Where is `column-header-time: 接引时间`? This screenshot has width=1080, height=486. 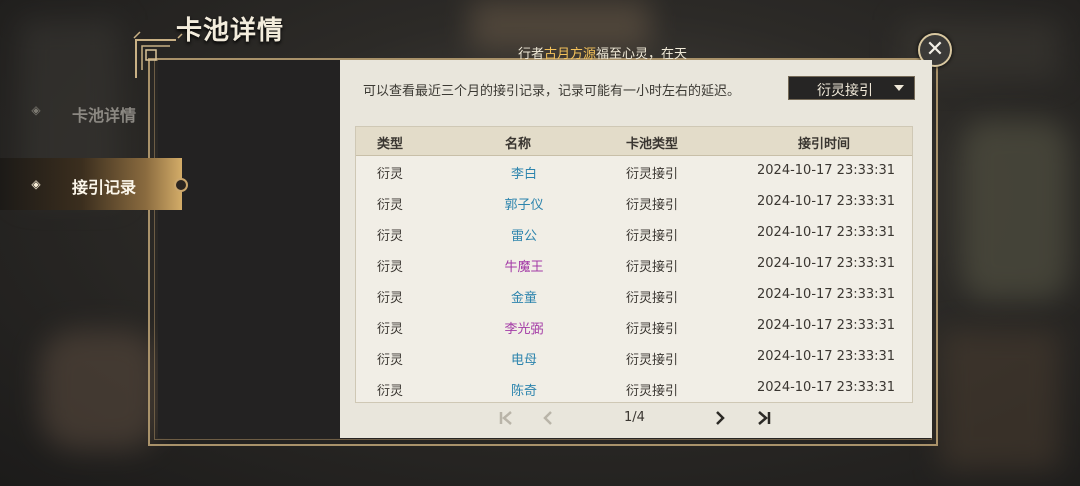
column-header-time: 接引时间 is located at coordinates (824, 144).